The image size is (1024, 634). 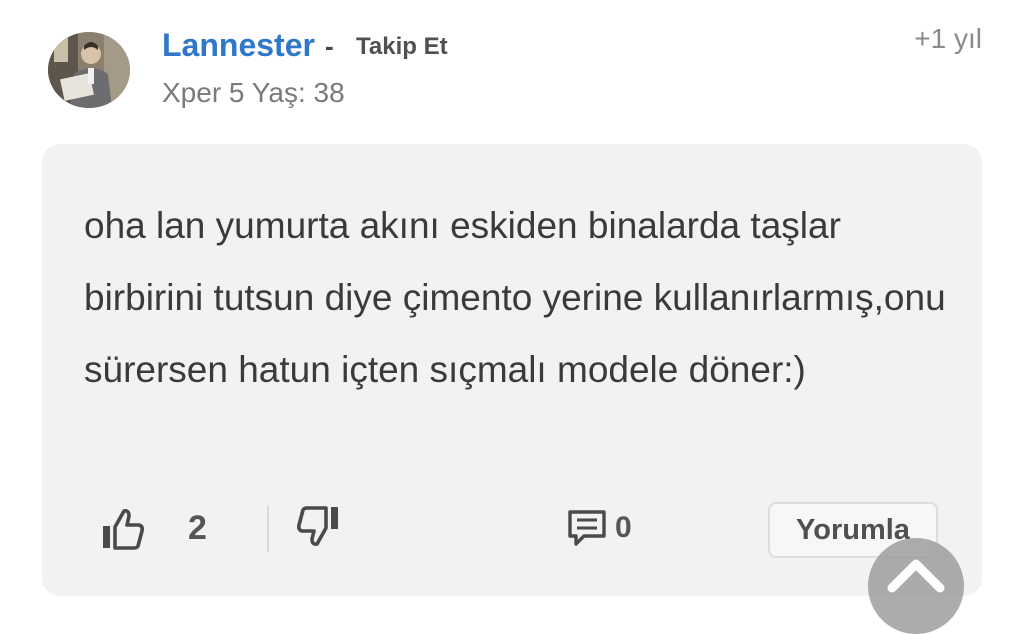 I want to click on username-dash: -, so click(x=329, y=46).